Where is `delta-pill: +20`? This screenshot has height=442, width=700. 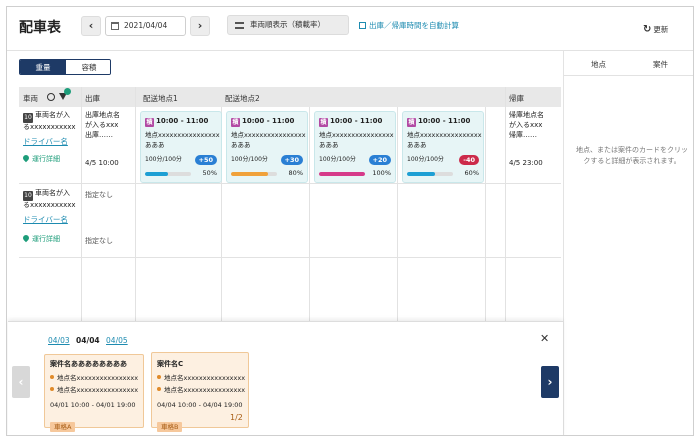
delta-pill: +20 is located at coordinates (379, 160).